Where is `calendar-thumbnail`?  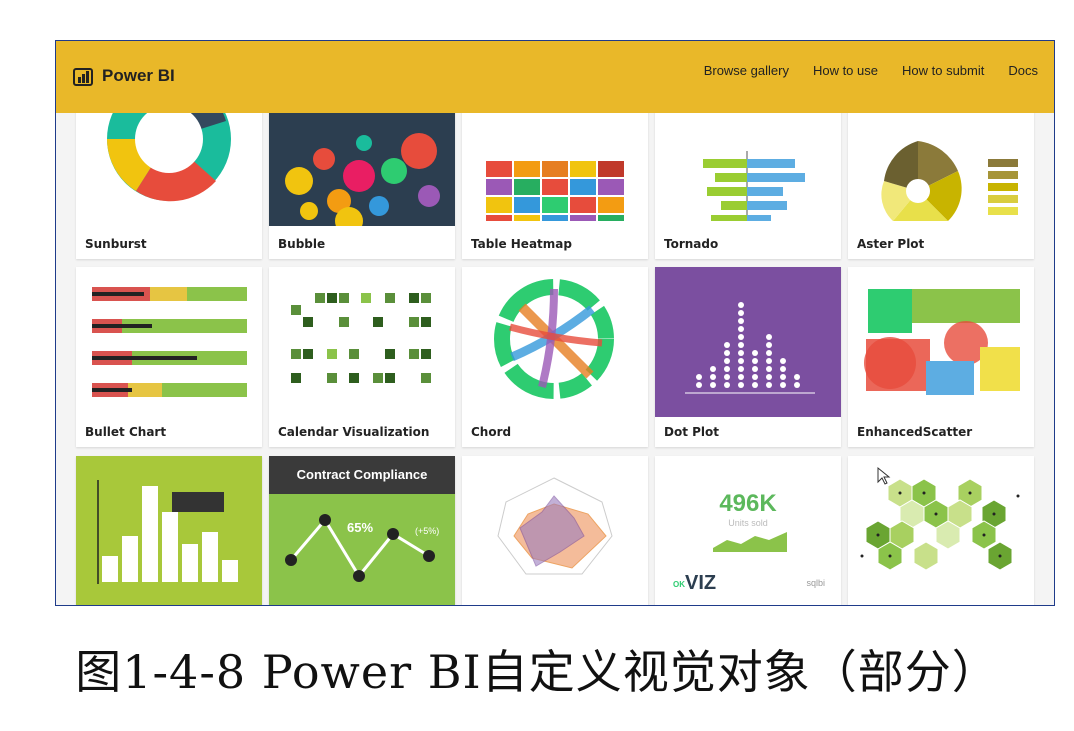
calendar-thumbnail is located at coordinates (361, 338).